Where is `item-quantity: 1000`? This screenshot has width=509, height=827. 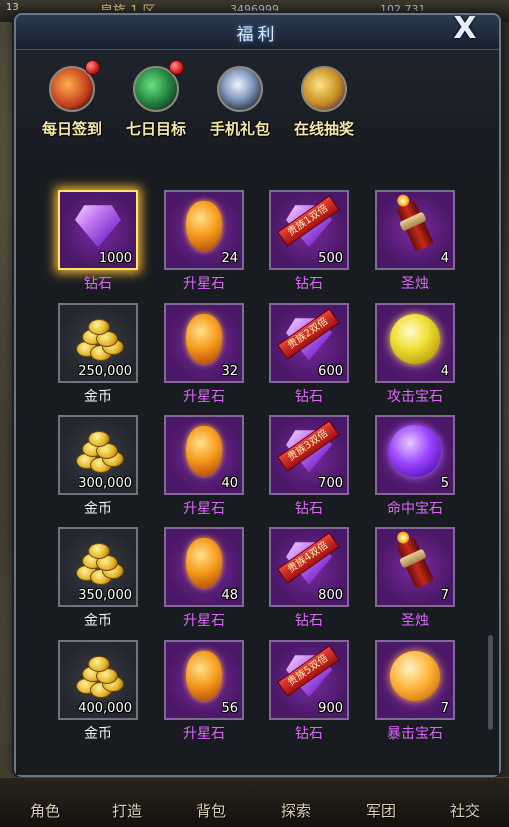
item-quantity: 1000 is located at coordinates (115, 258).